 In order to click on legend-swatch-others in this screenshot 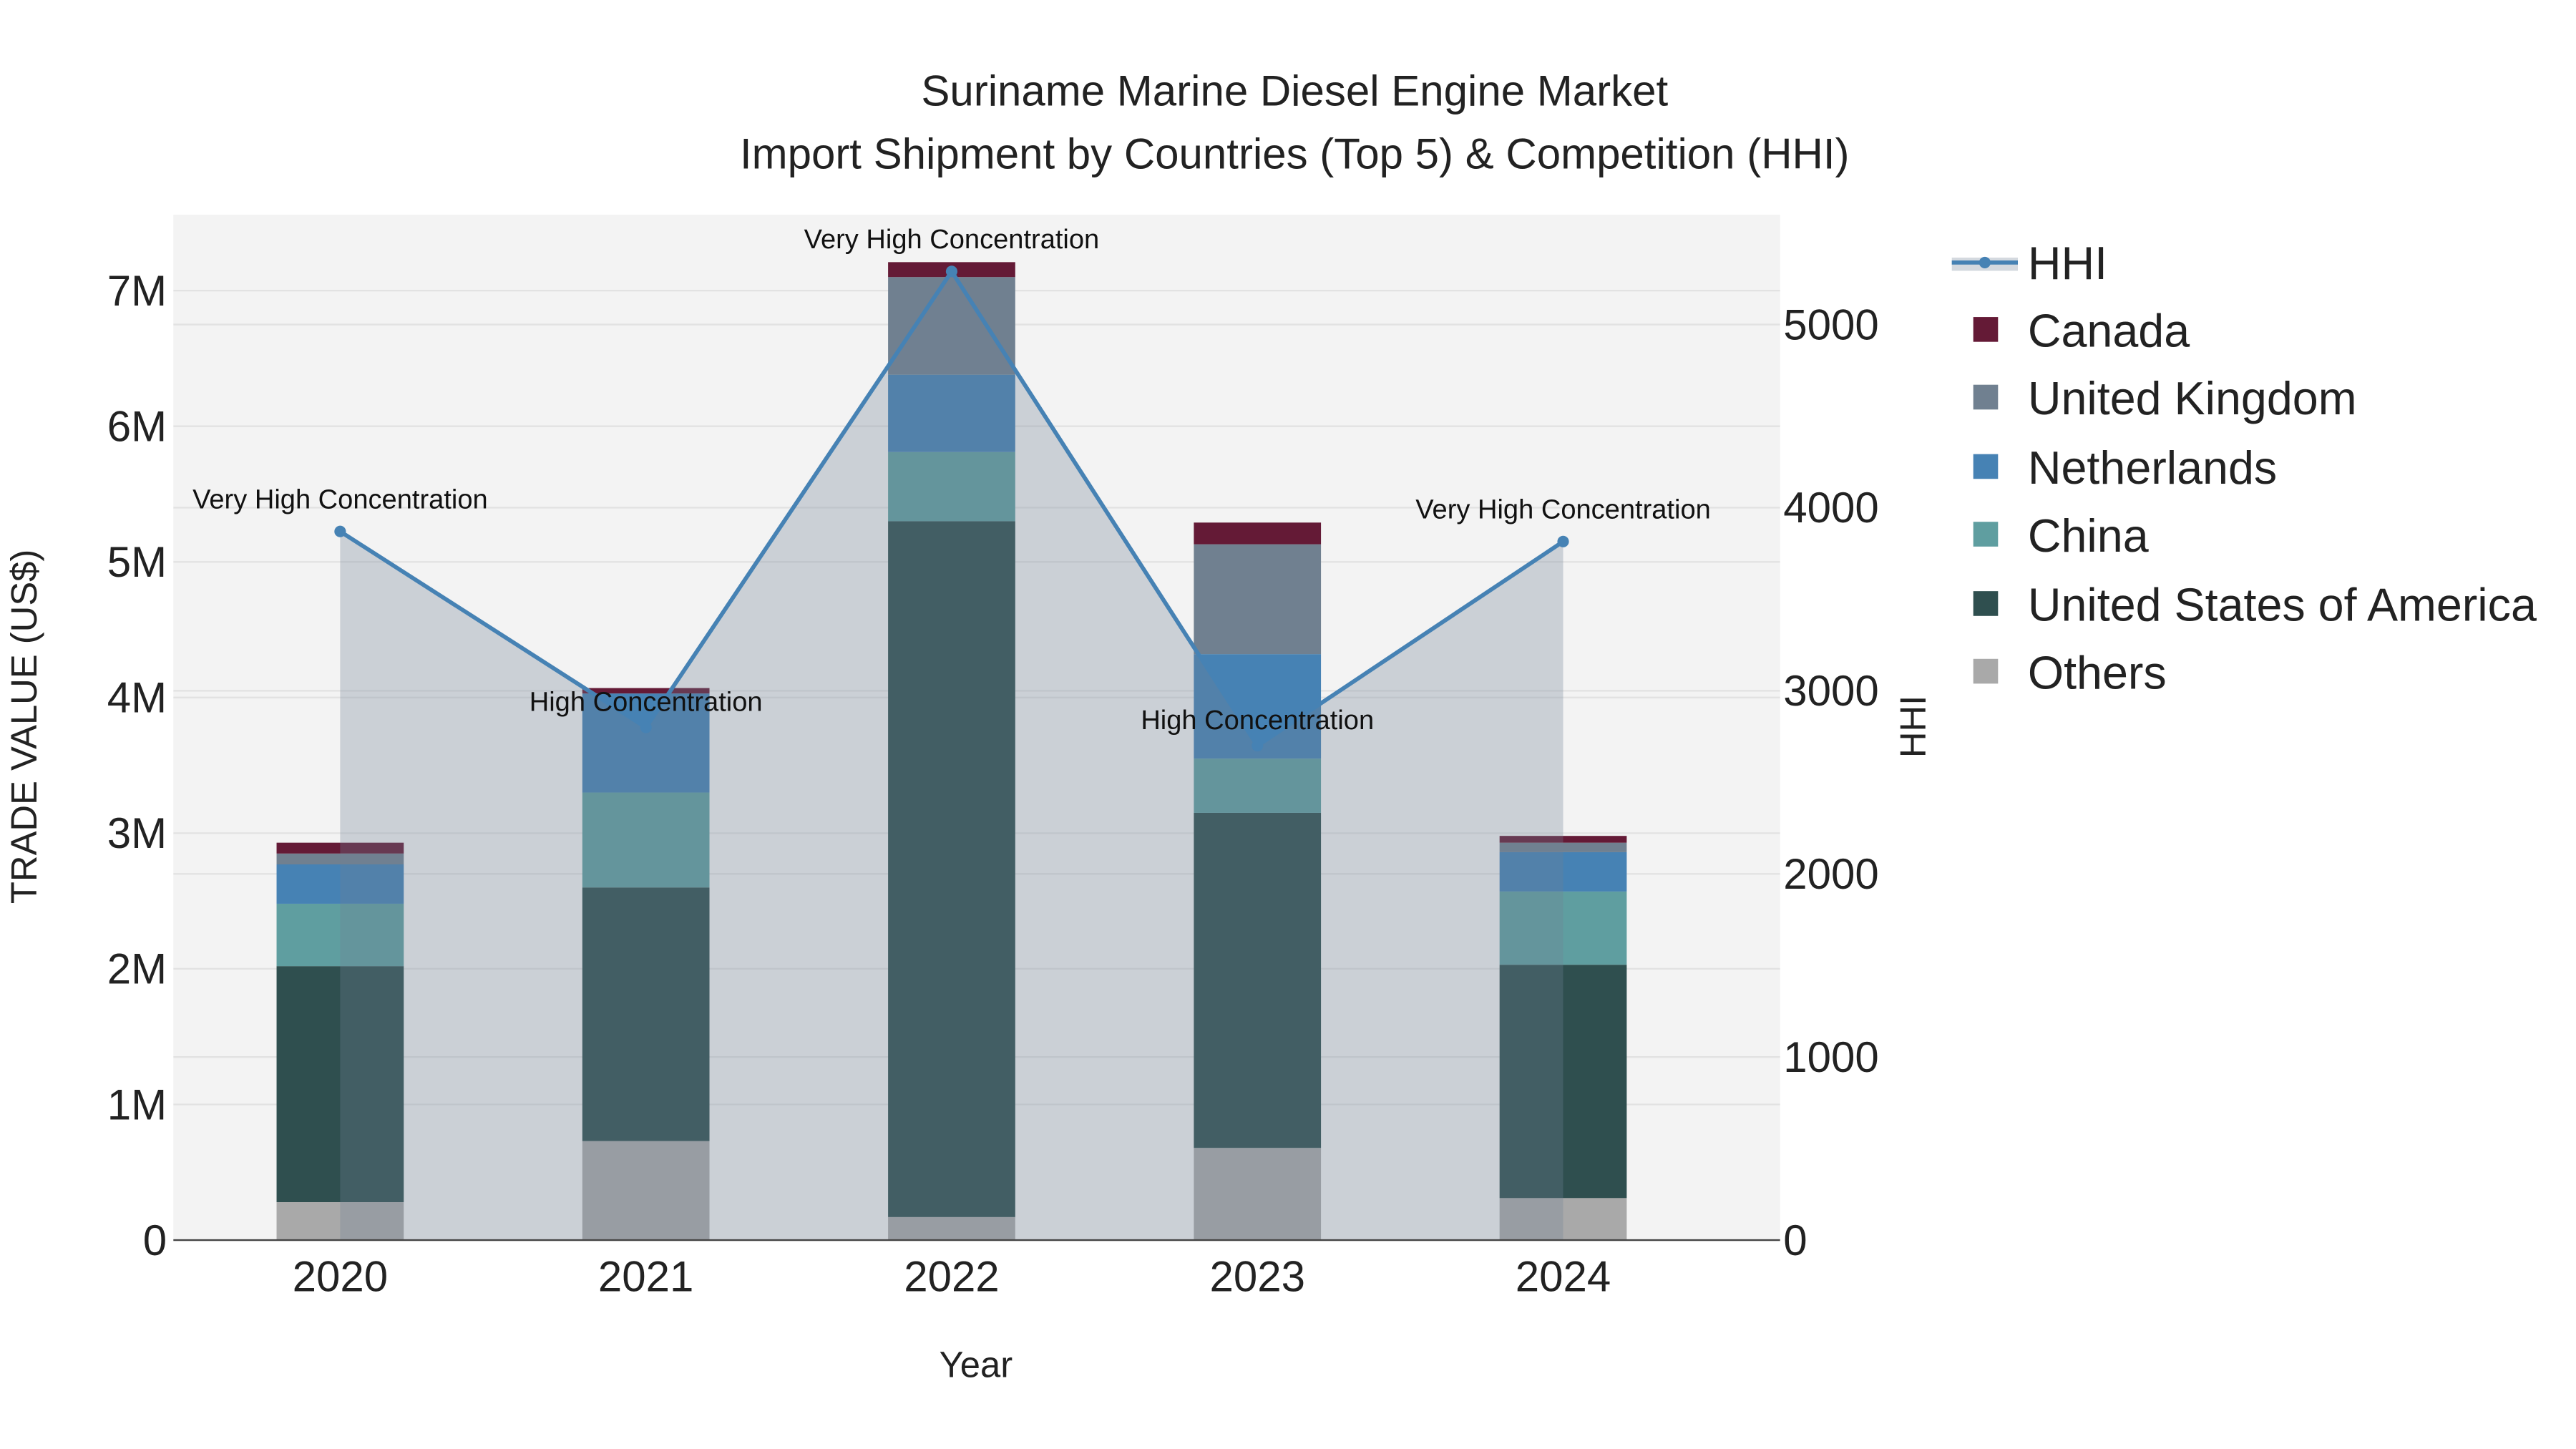, I will do `click(1986, 671)`.